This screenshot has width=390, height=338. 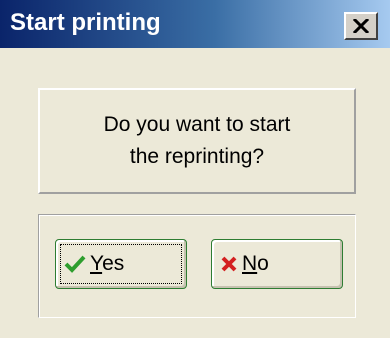 I want to click on no-button: No, so click(x=277, y=264).